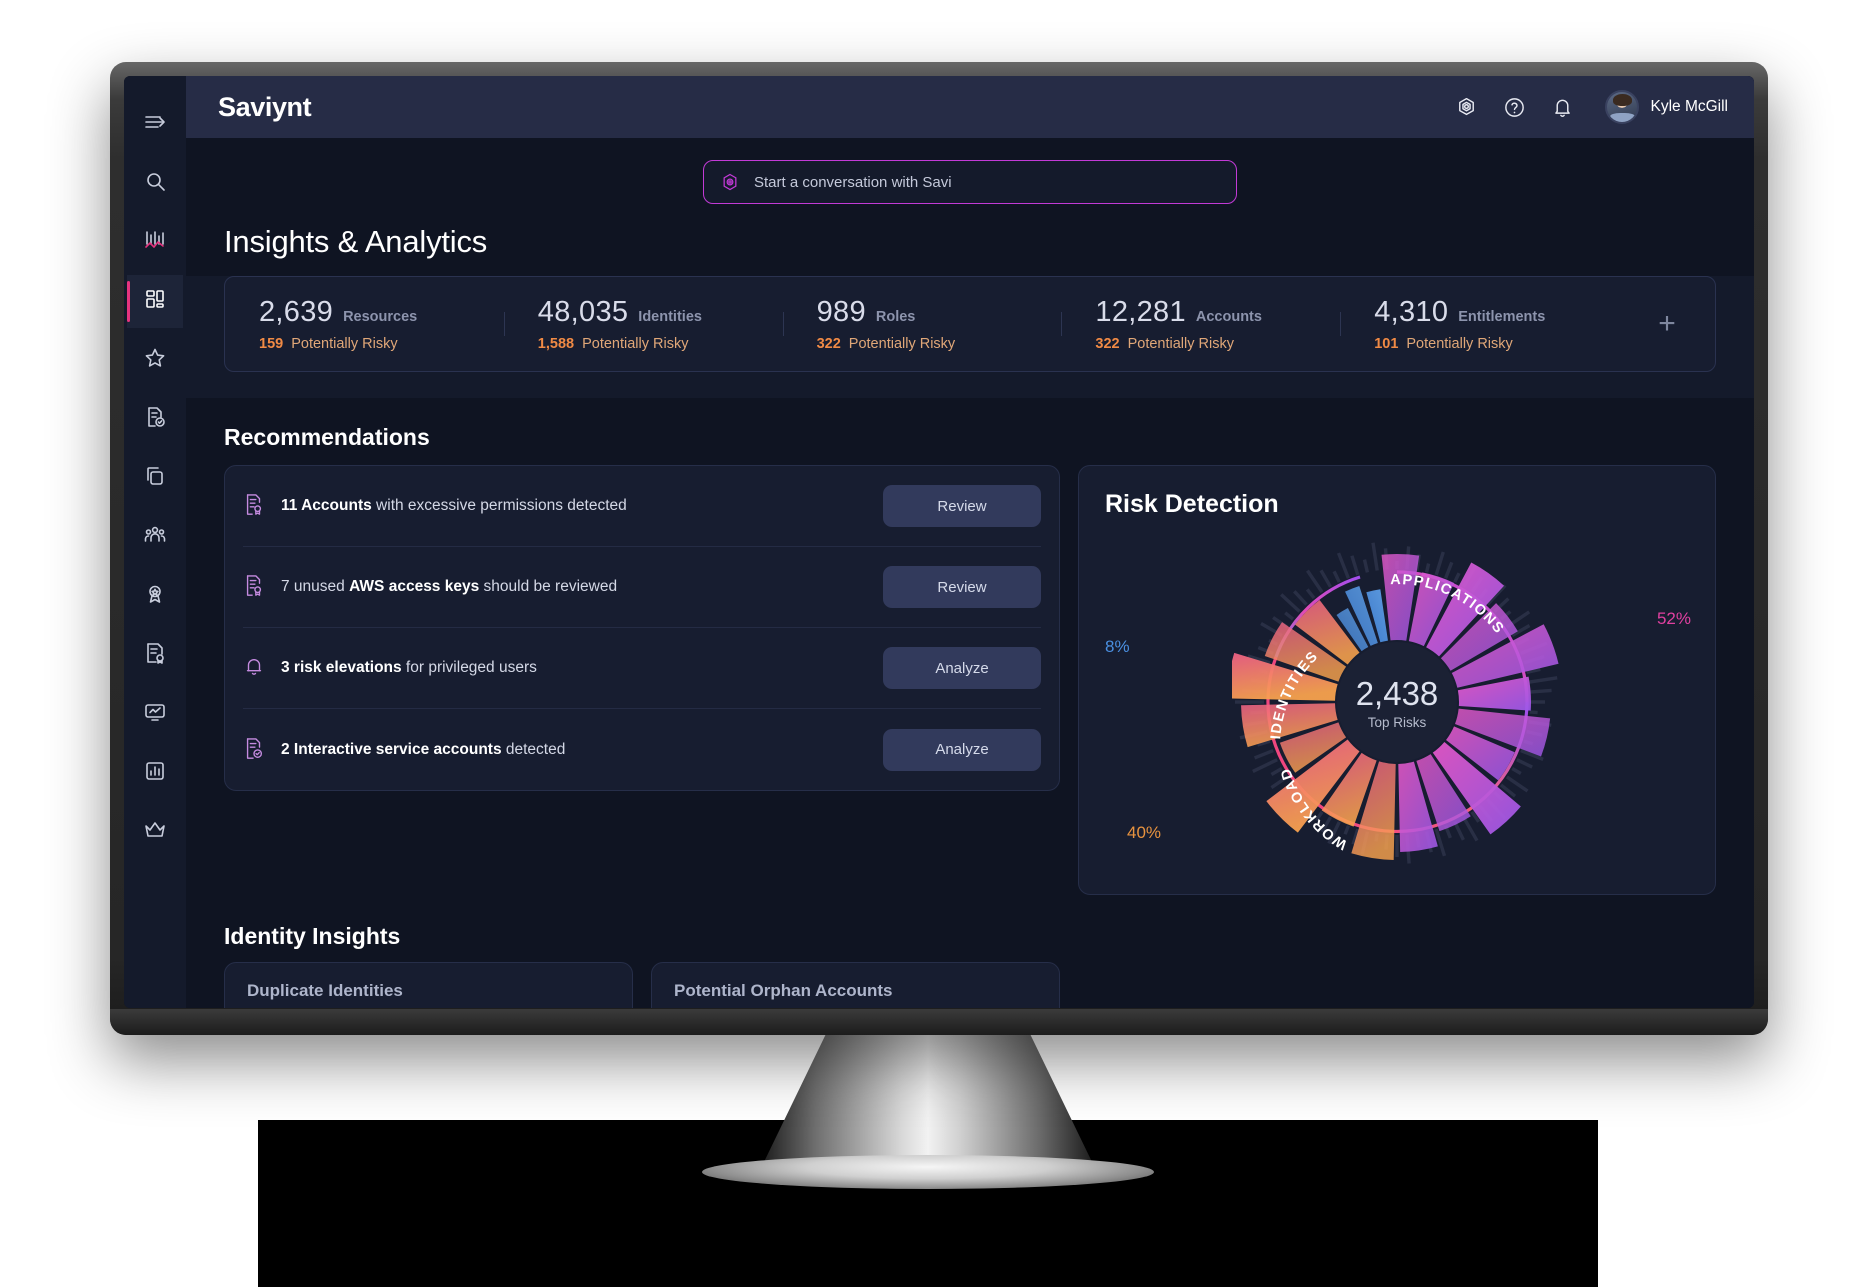 This screenshot has width=1856, height=1287. I want to click on certificate-search-icon, so click(255, 587).